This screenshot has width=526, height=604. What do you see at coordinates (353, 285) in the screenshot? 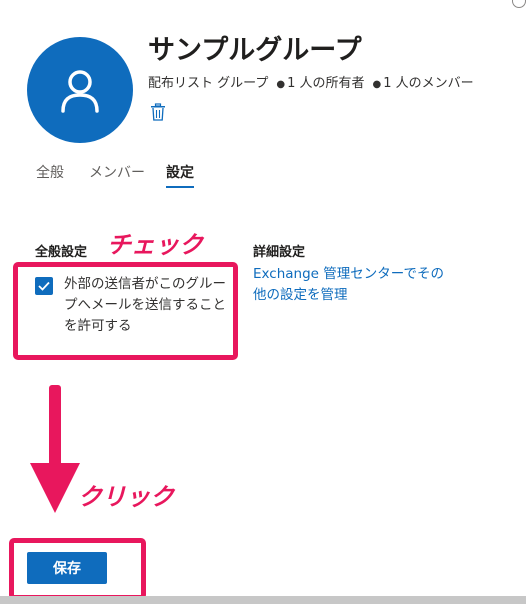
I see `exchange-admin-center-link: Exchange 管理センターでその他の設定を管理` at bounding box center [353, 285].